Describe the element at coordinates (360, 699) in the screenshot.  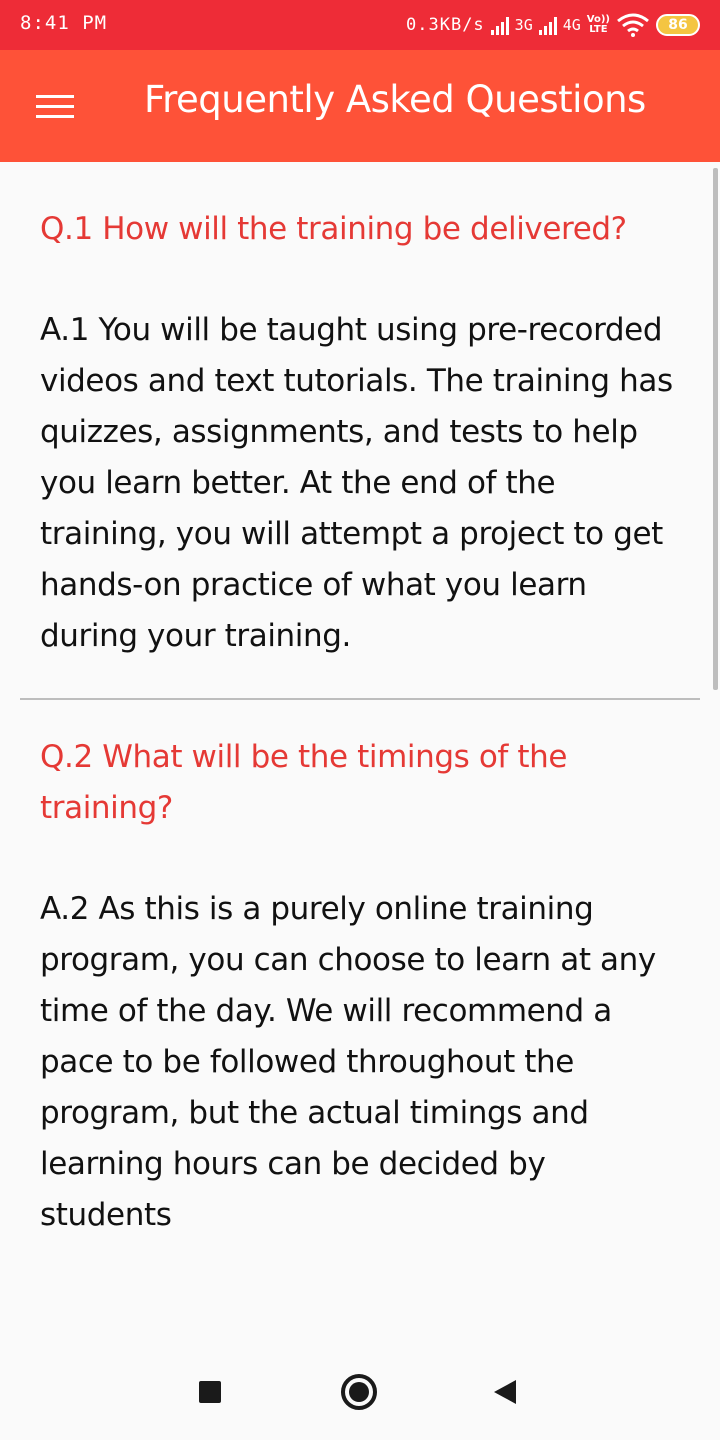
I see `divider` at that location.